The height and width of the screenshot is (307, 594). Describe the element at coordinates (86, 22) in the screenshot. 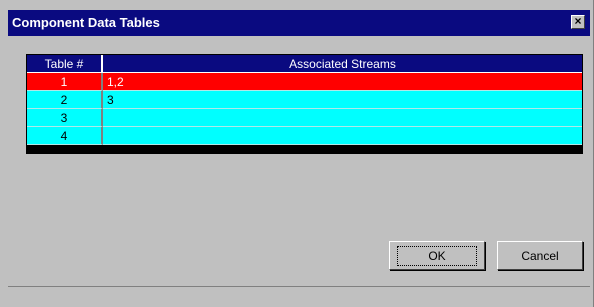

I see `window-title: Component Data Tables` at that location.